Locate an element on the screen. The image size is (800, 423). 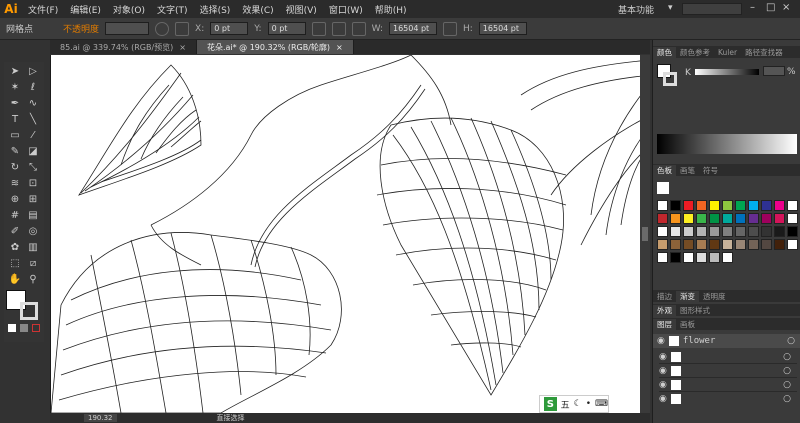
x-field: 0 pt is located at coordinates (229, 28).